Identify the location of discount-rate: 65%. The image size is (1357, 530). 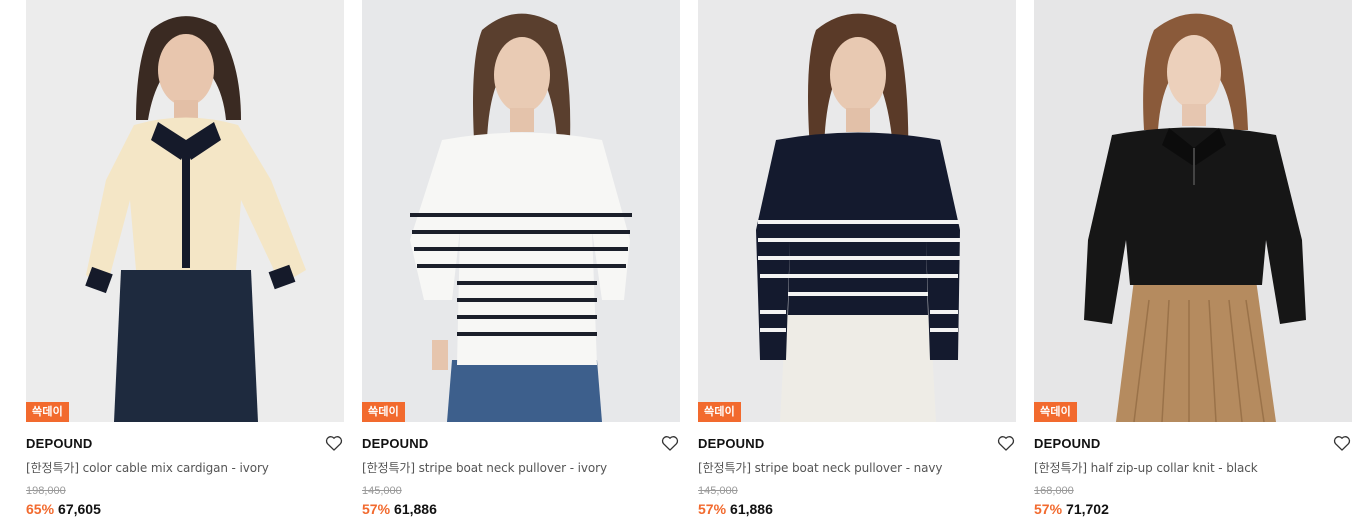
(40, 509).